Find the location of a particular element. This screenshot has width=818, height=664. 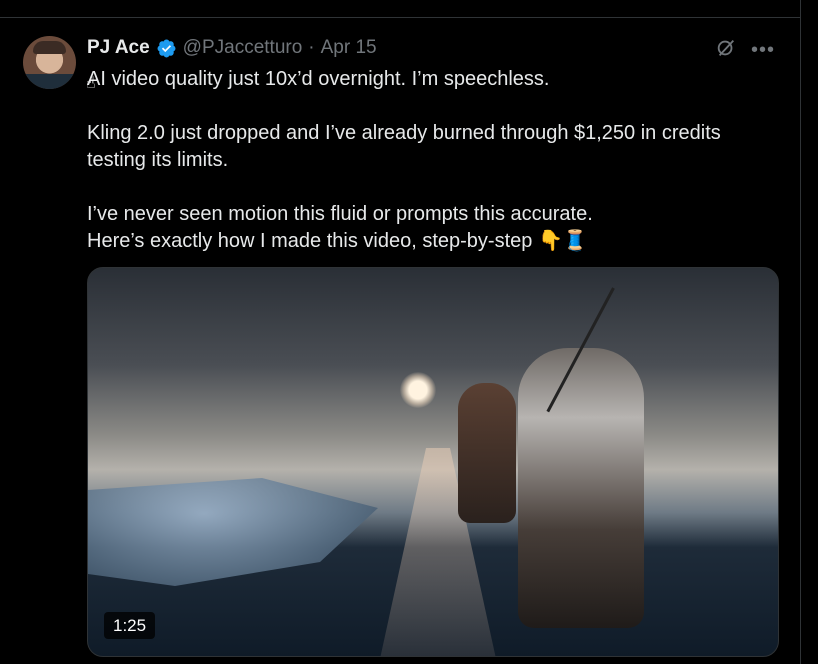

right-divider is located at coordinates (800, 332).